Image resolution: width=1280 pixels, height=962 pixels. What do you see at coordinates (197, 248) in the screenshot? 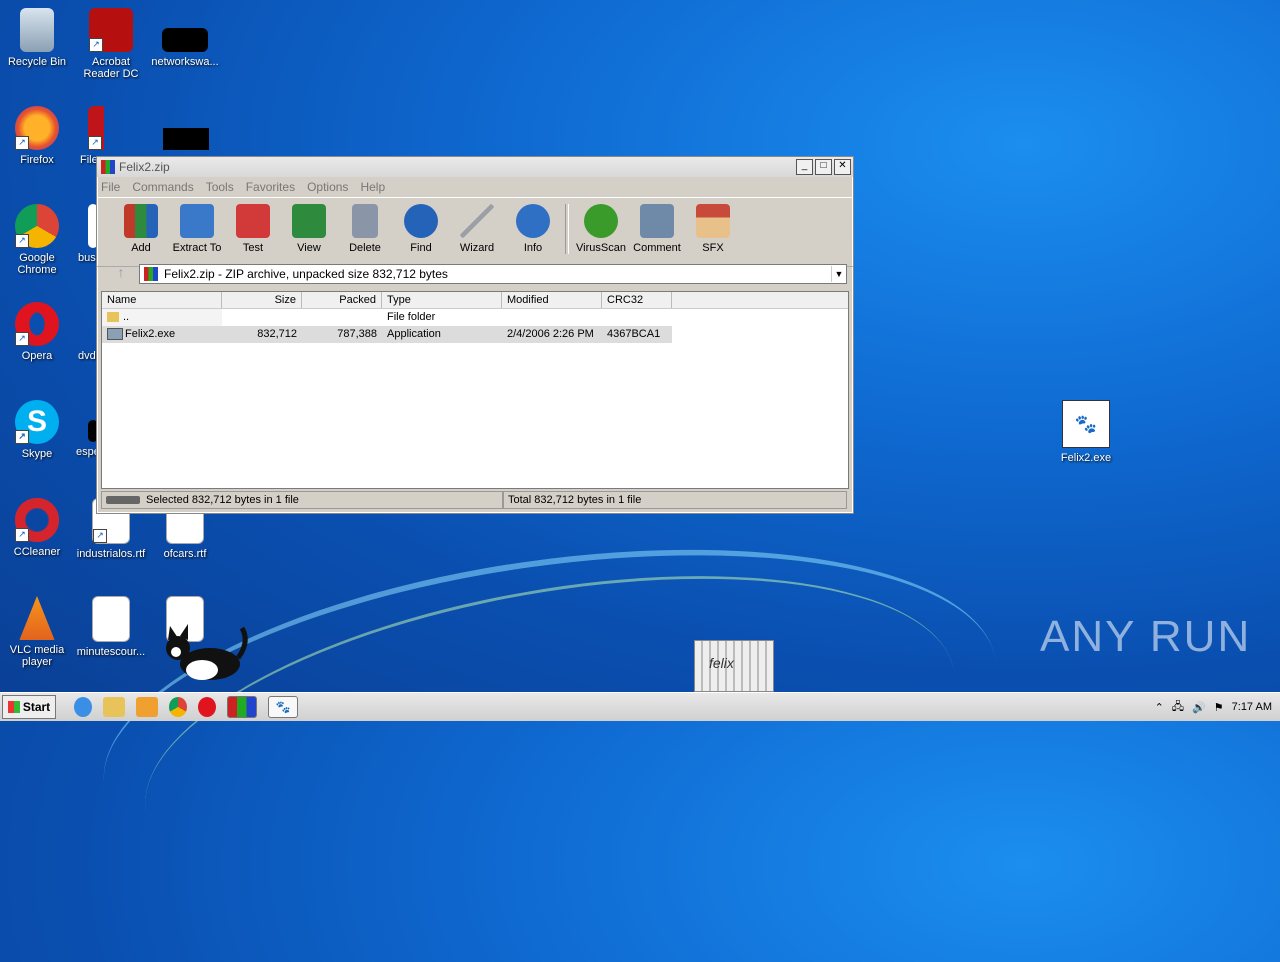
I see `toolbar-label: Extract To` at bounding box center [197, 248].